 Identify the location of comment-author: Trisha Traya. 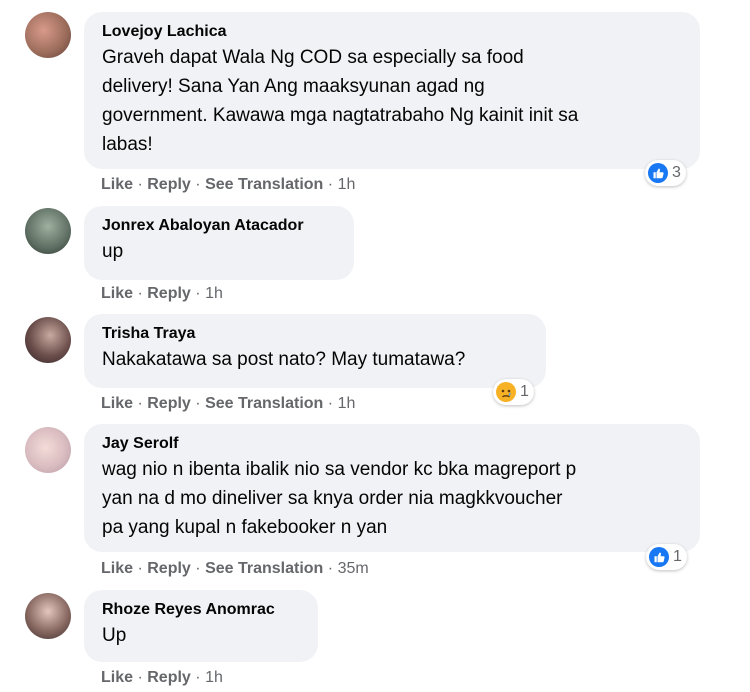
(316, 334).